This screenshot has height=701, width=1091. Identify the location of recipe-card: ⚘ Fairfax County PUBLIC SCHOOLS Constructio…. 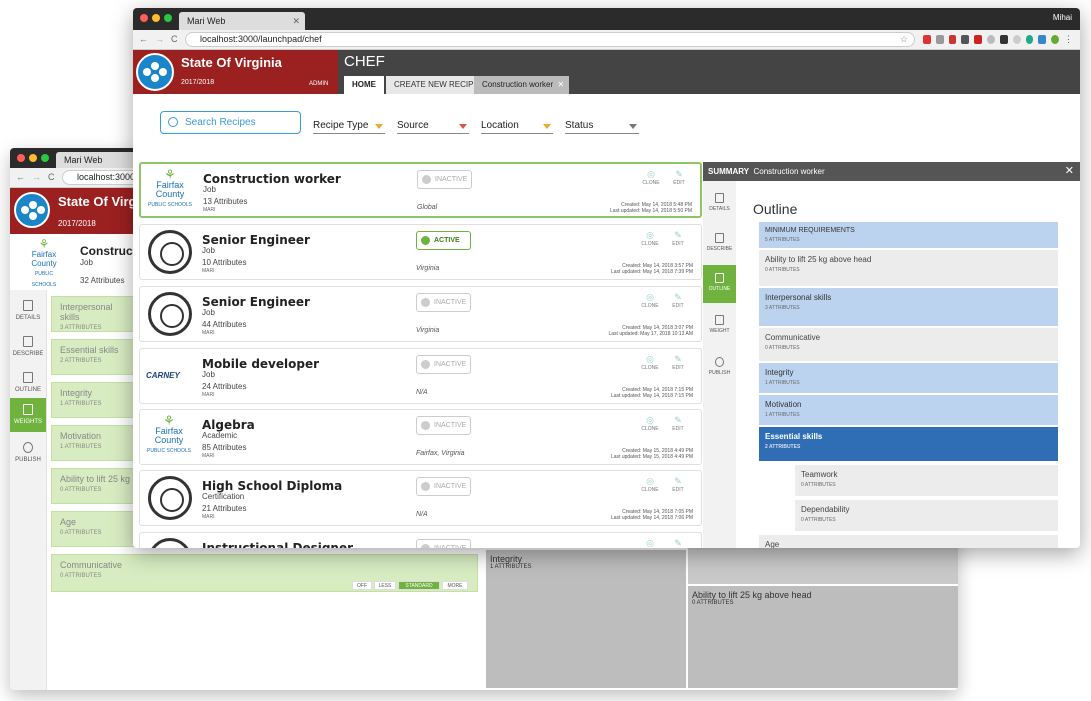
(420, 190).